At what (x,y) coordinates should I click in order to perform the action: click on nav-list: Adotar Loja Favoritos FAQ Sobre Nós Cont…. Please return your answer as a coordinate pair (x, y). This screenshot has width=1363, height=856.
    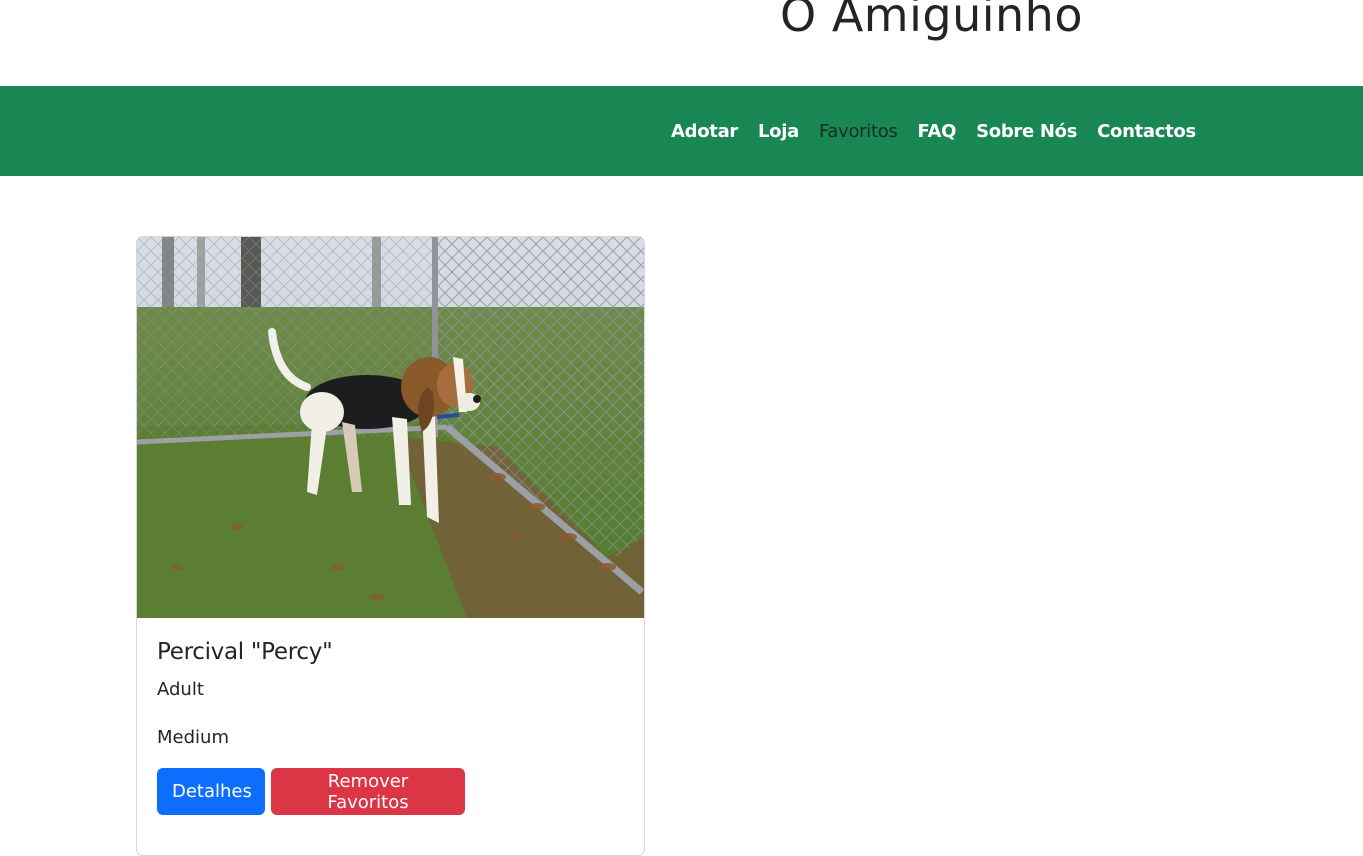
    Looking at the image, I should click on (943, 131).